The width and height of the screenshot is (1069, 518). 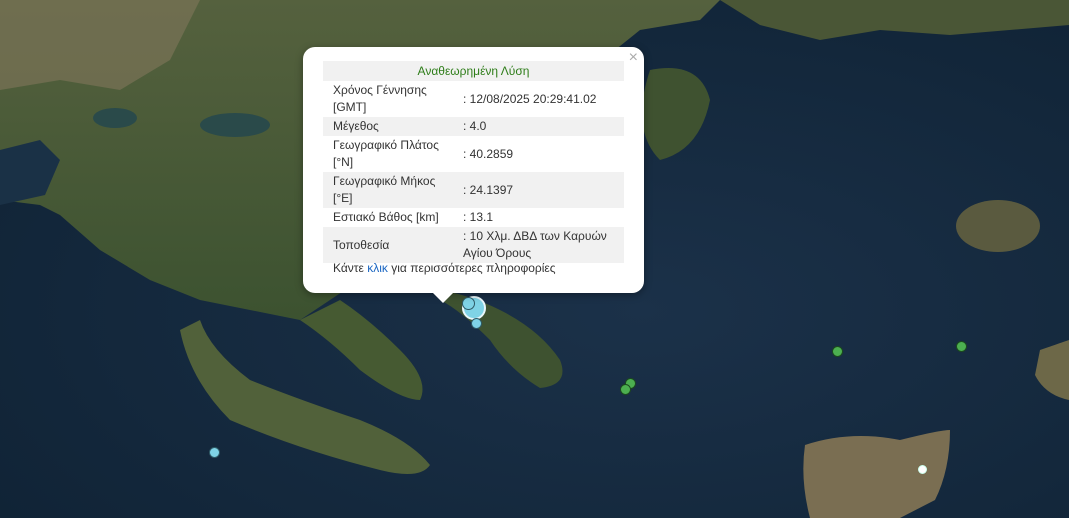 I want to click on more-info-suffix: για περισσότερες πληροφορίες, so click(x=473, y=268).